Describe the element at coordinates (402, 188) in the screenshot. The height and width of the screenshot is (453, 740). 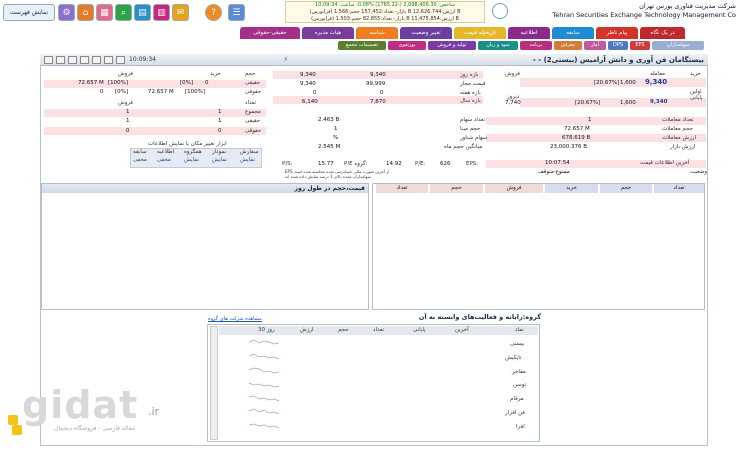
I see `ob-header-count-sell: تعداد` at that location.